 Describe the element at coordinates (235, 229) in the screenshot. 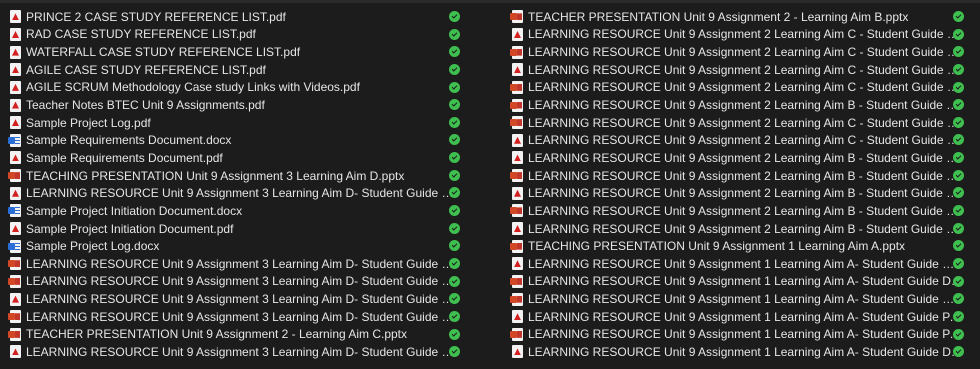

I see `file-row: Sample Project Initiation Document.pdf` at that location.